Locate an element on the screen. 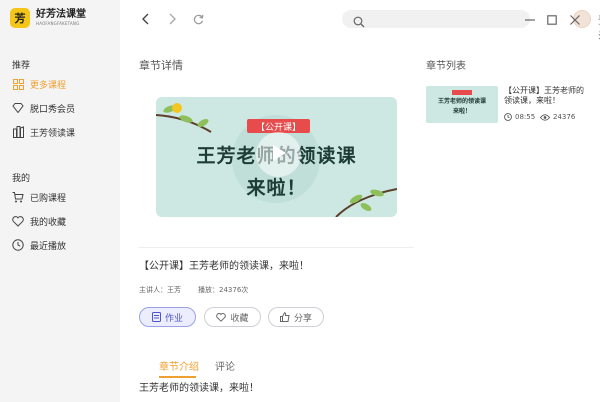  minimize-button is located at coordinates (530, 19).